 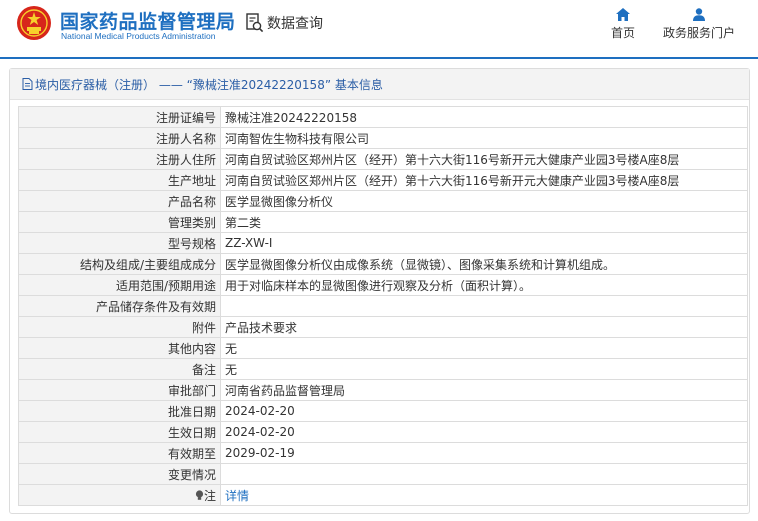 What do you see at coordinates (484, 453) in the screenshot?
I see `field-value: 2029-02-19` at bounding box center [484, 453].